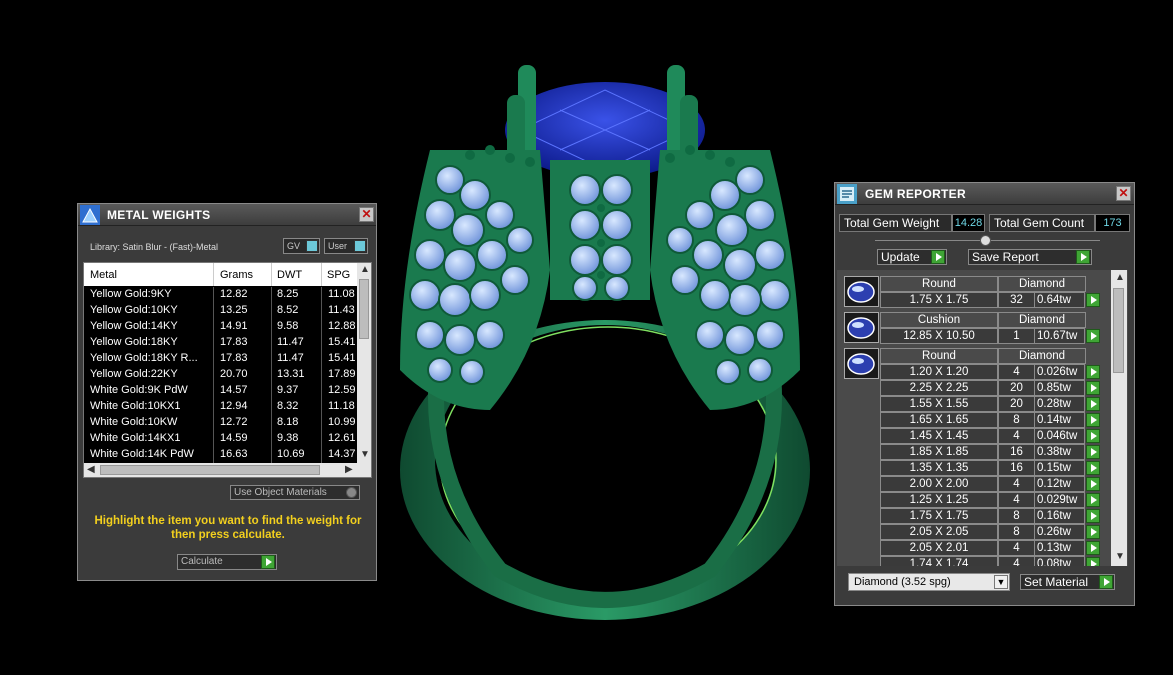  Describe the element at coordinates (227, 562) in the screenshot. I see `calculate-field: Calculate` at that location.